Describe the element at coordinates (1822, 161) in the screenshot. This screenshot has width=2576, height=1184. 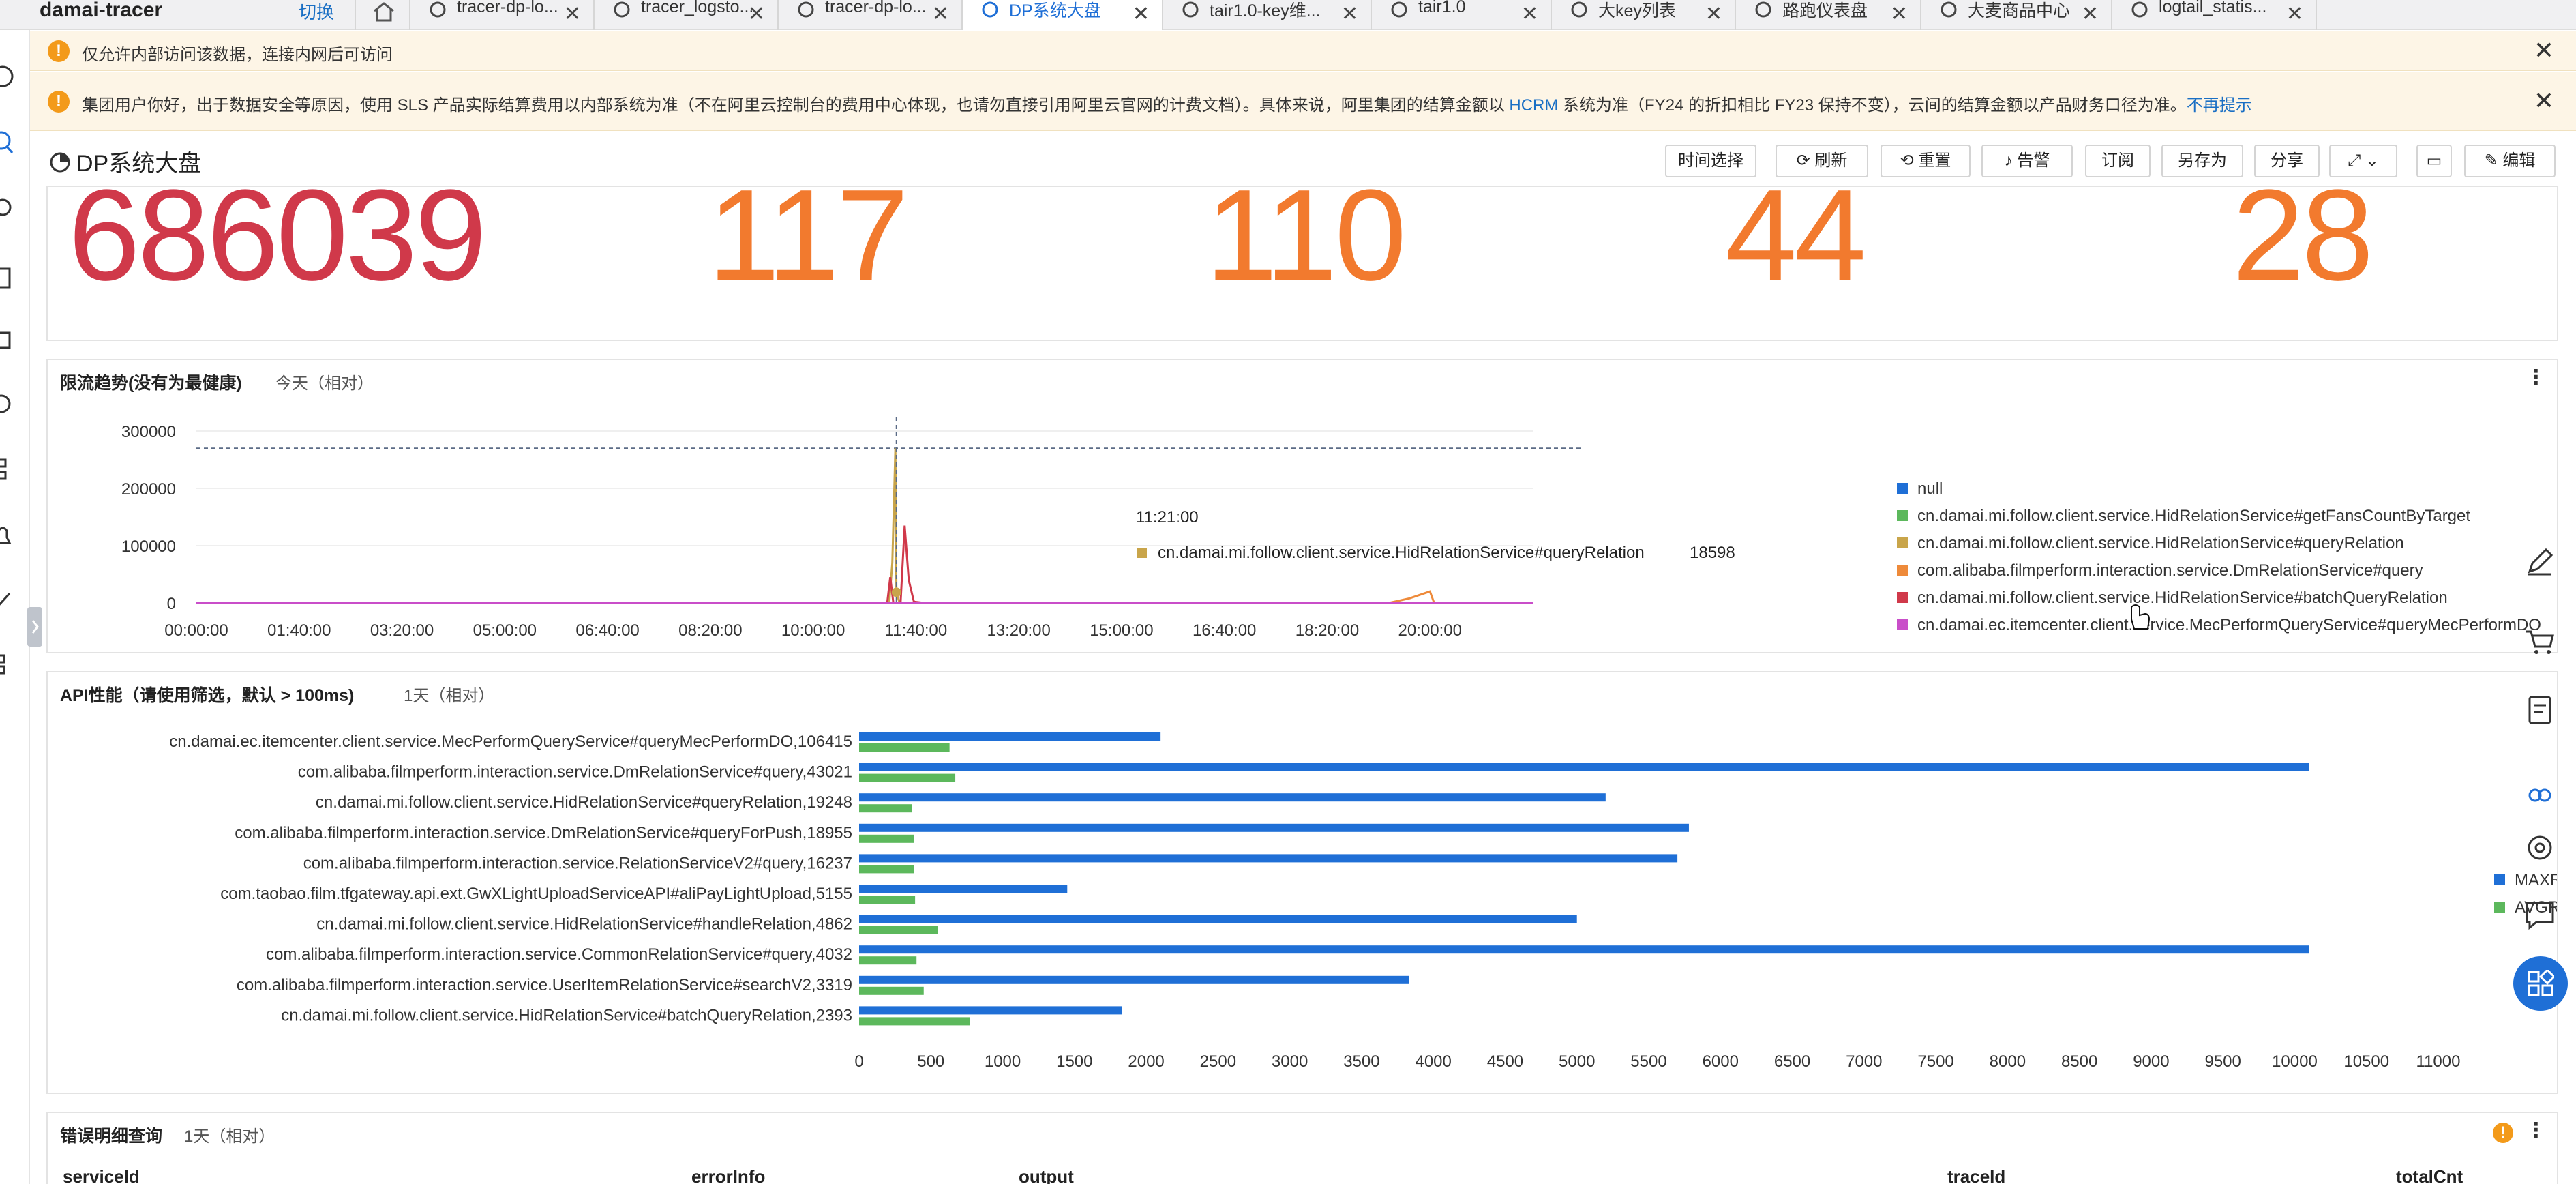
I see `refresh-button: ⟳ 刷新` at that location.